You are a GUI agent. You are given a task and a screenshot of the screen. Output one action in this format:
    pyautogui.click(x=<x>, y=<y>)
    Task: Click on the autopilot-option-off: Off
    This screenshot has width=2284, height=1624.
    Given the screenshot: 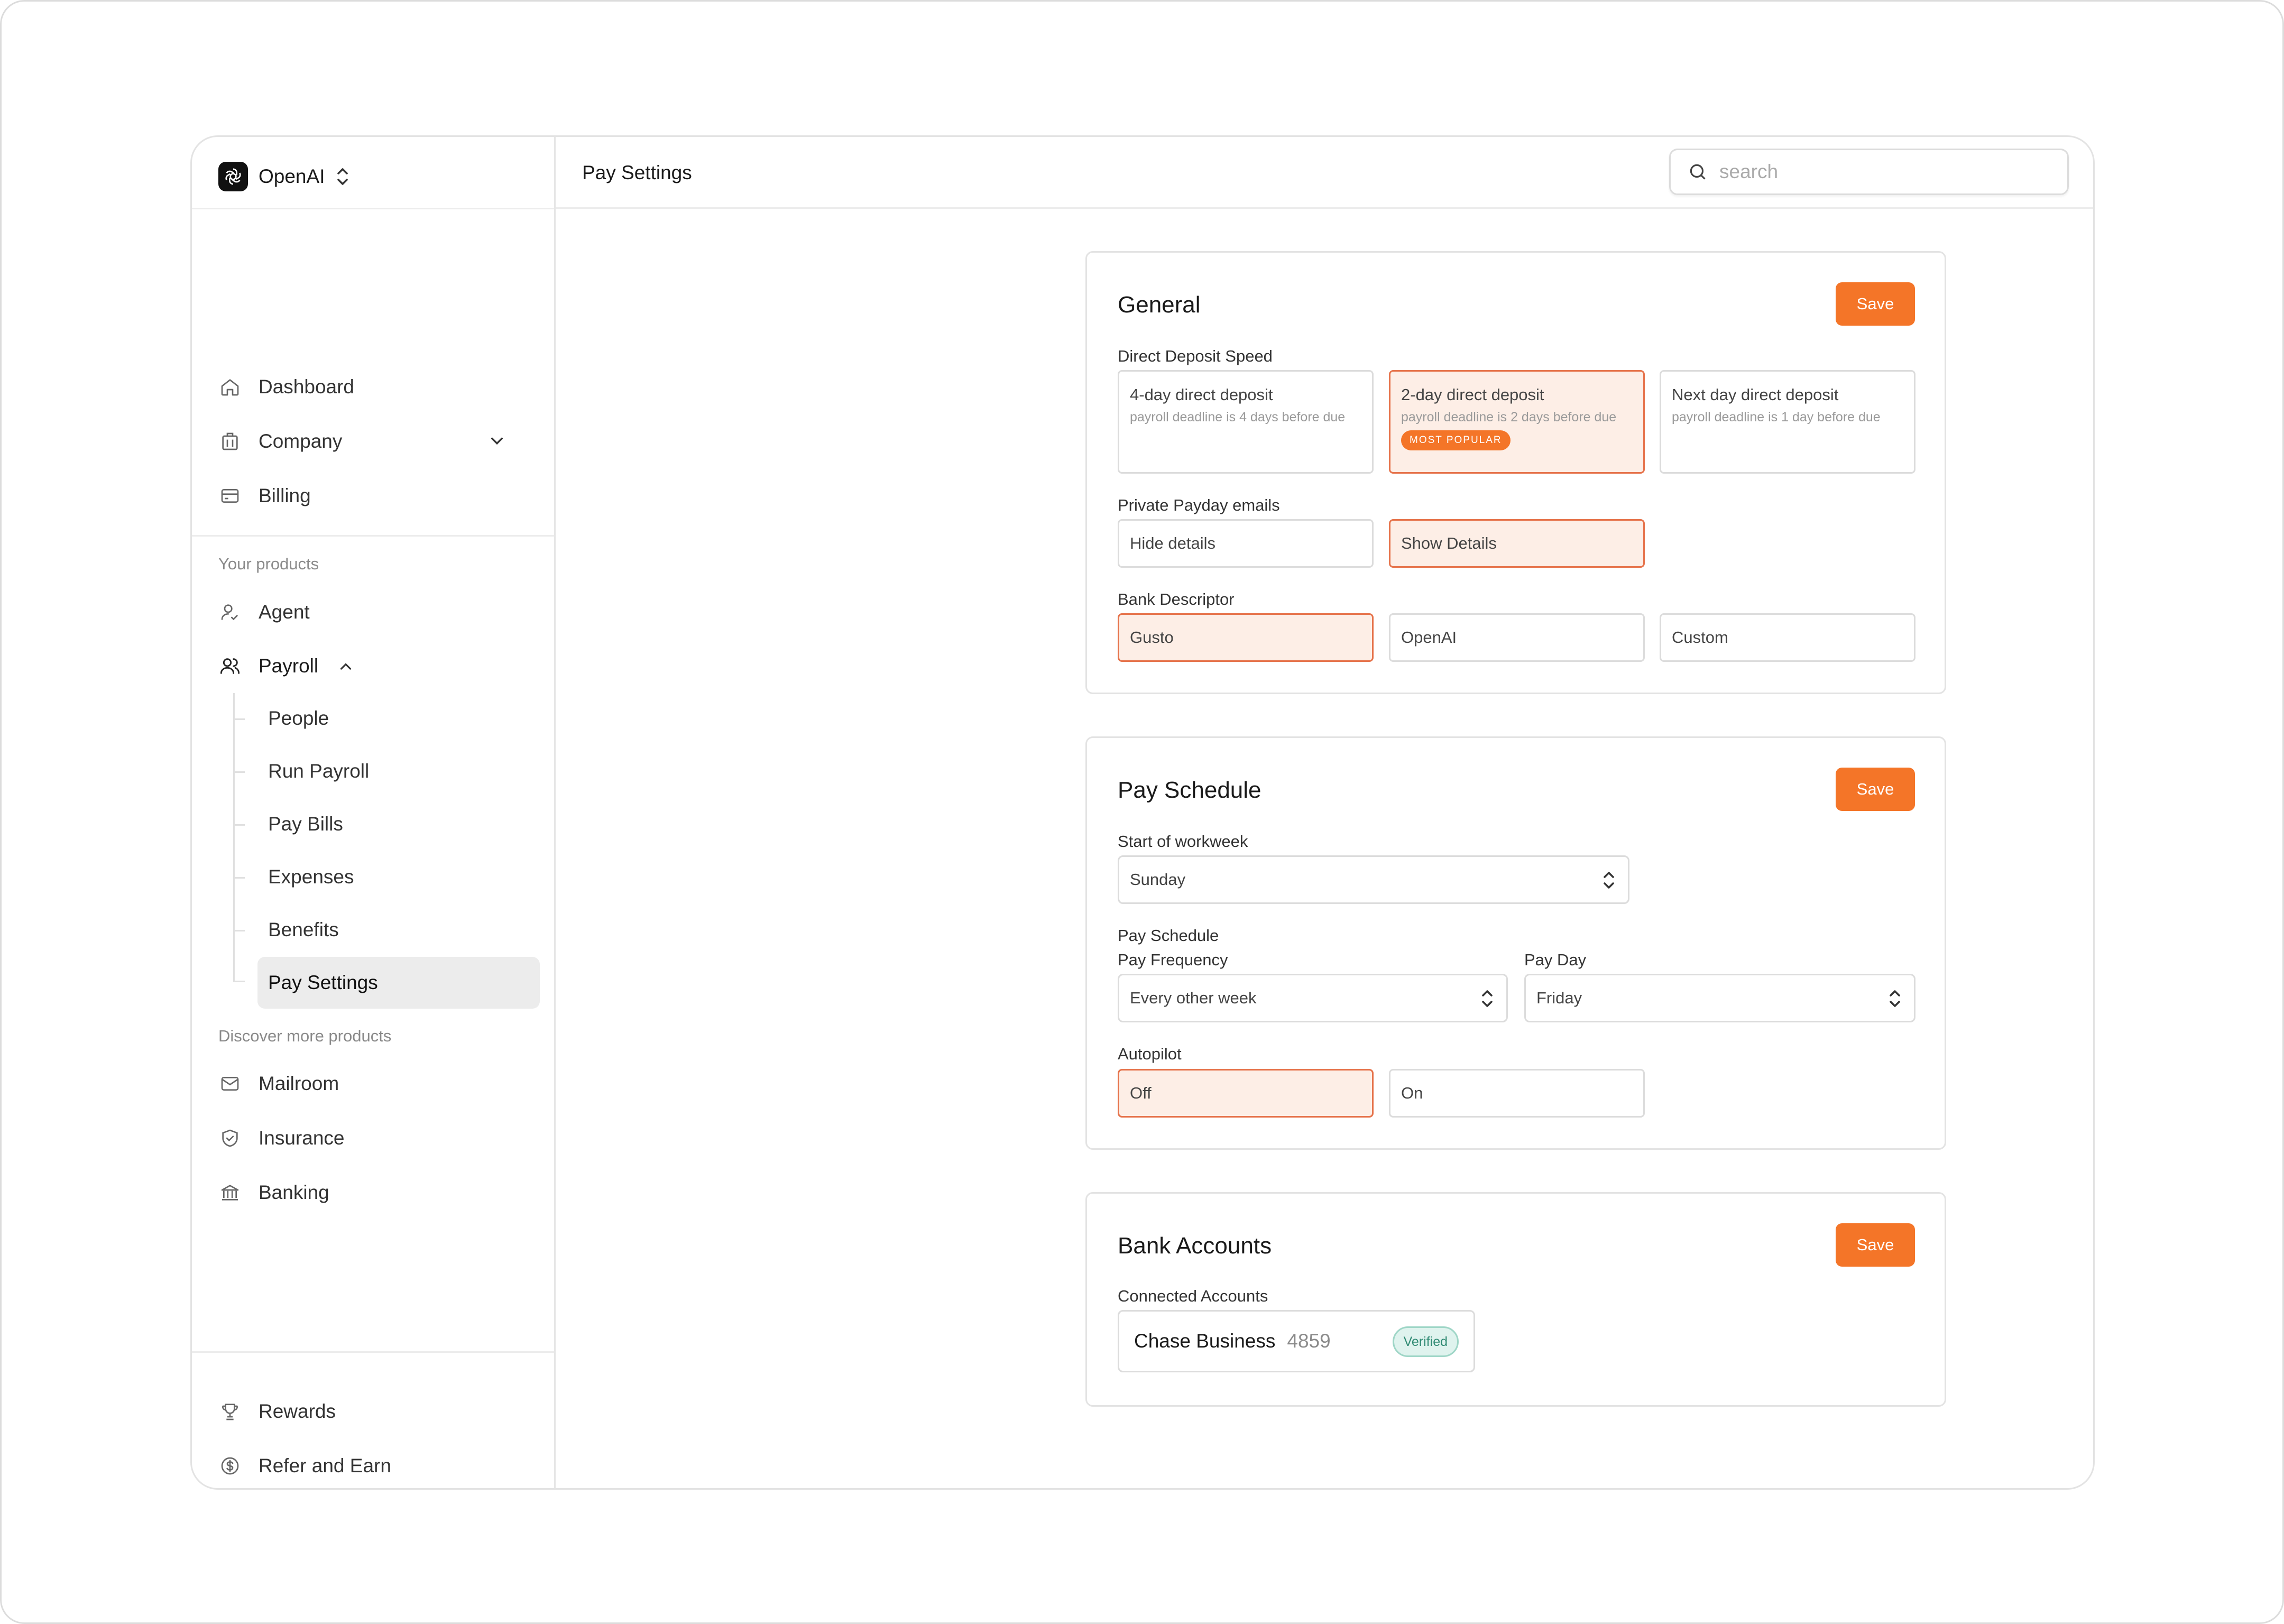 What is the action you would take?
    pyautogui.click(x=1246, y=1093)
    